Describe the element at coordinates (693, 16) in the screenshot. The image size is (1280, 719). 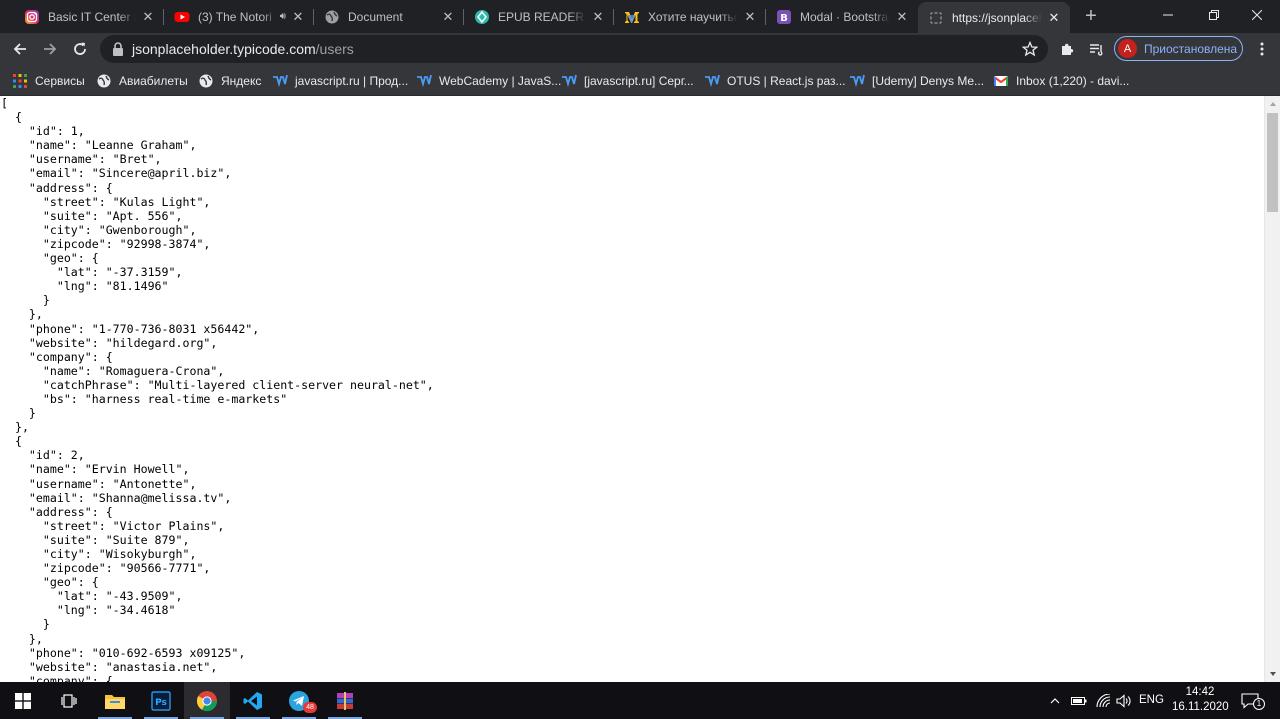
I see `tab-title: Хотите научиться` at that location.